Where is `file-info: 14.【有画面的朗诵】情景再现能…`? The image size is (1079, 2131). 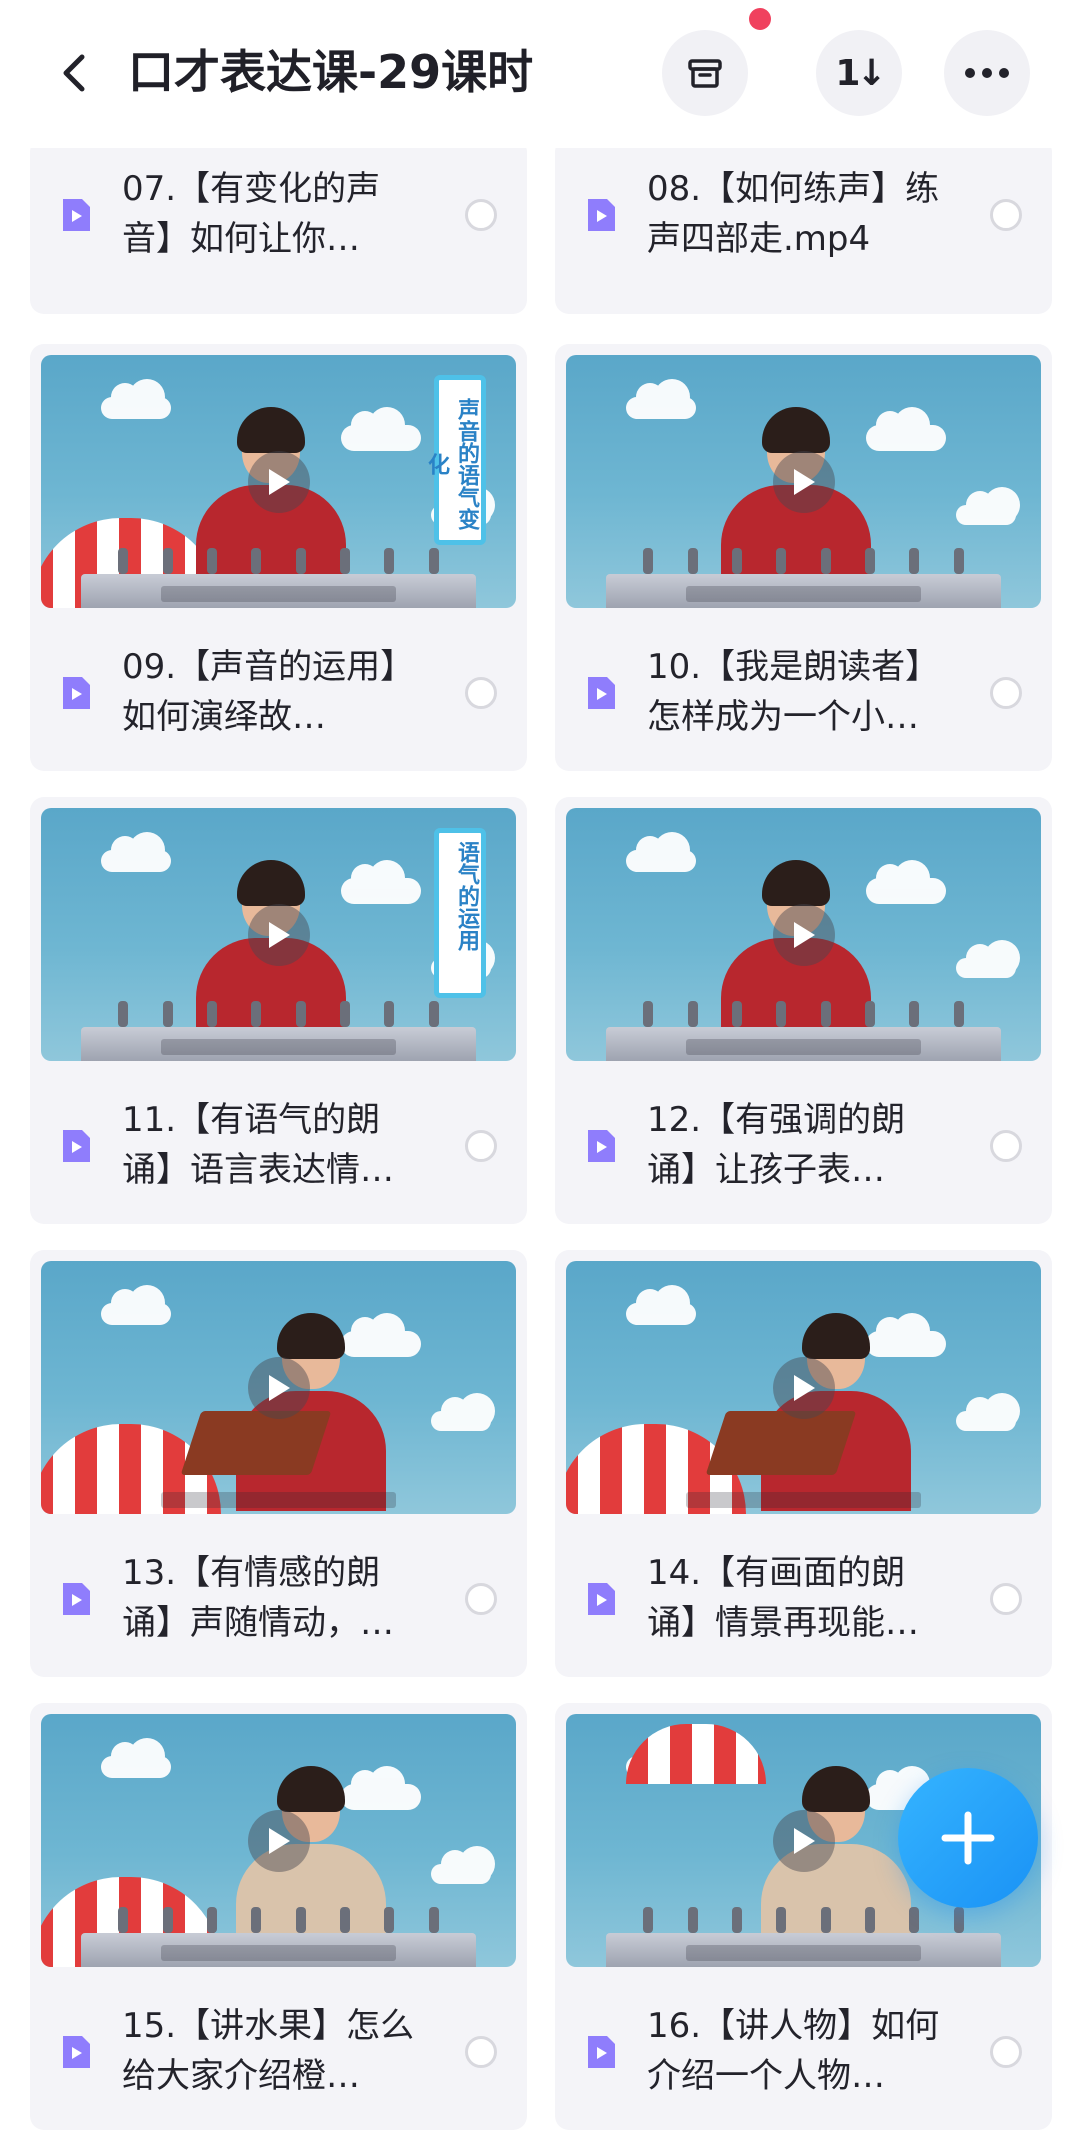
file-info: 14.【有画面的朗诵】情景再现能… is located at coordinates (803, 1599).